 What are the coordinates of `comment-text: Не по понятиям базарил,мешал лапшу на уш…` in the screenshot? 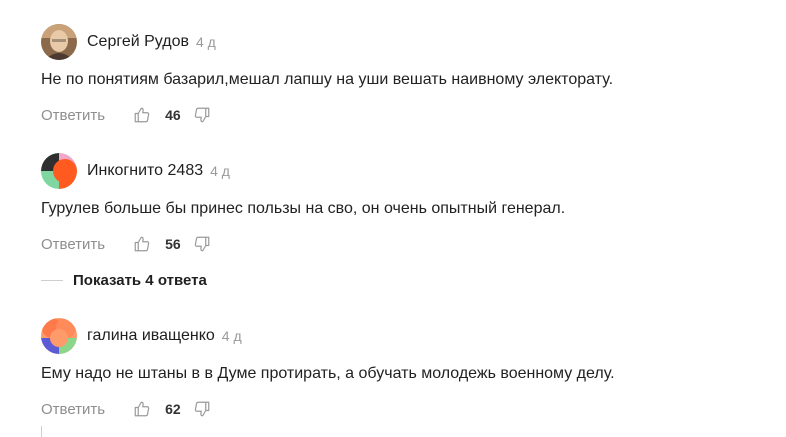 It's located at (327, 79).